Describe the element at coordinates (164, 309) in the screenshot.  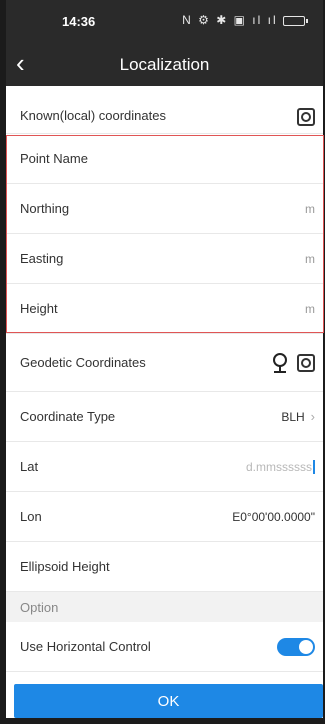
I see `height-field: Height m` at that location.